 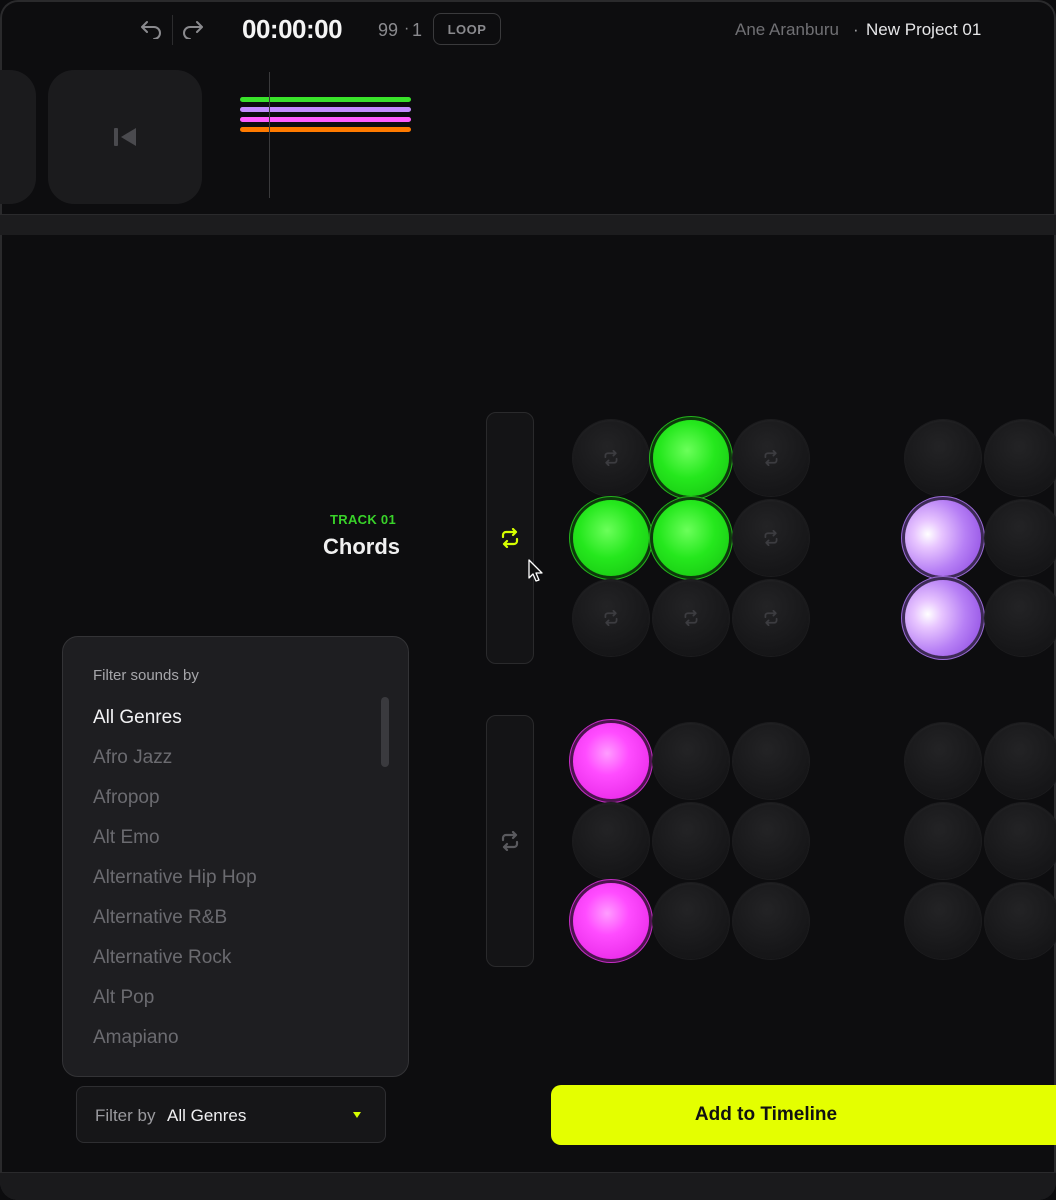 What do you see at coordinates (160, 918) in the screenshot?
I see `genre-option: Alternative R&B` at bounding box center [160, 918].